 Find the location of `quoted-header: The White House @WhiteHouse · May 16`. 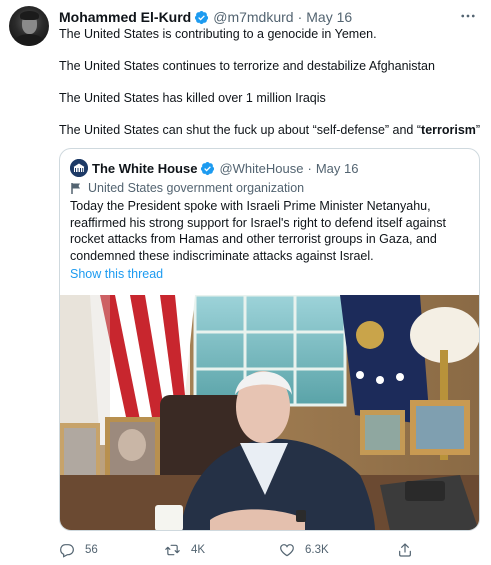

quoted-header: The White House @WhiteHouse · May 16 is located at coordinates (214, 168).